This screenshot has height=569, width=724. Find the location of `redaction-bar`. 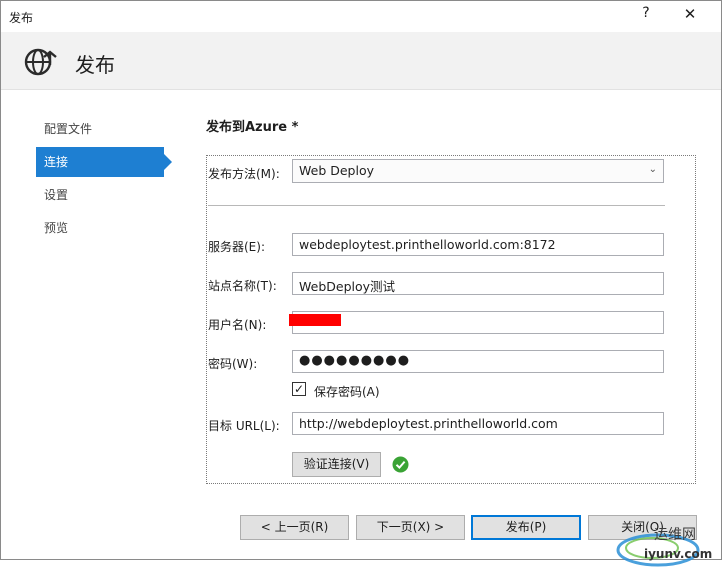

redaction-bar is located at coordinates (315, 320).